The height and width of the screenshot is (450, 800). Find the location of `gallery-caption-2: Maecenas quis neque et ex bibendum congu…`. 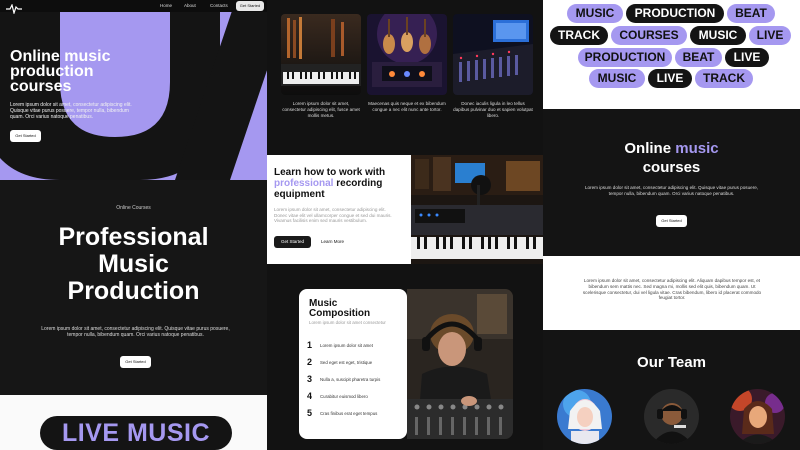

gallery-caption-2: Maecenas quis neque et ex bibendum congu… is located at coordinates (407, 106).